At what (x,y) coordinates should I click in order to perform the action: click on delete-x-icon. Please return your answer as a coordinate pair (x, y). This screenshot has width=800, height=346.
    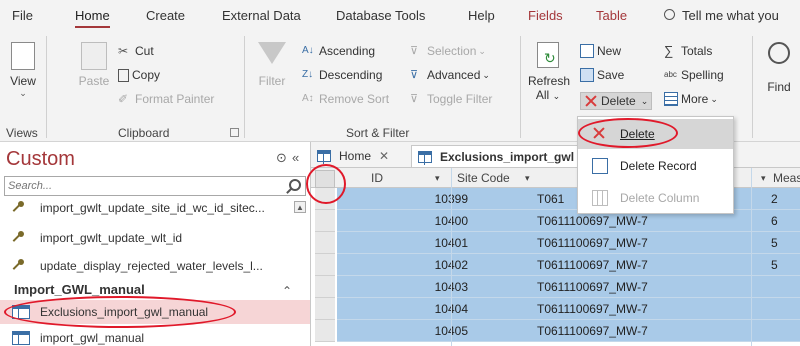
    Looking at the image, I should click on (591, 101).